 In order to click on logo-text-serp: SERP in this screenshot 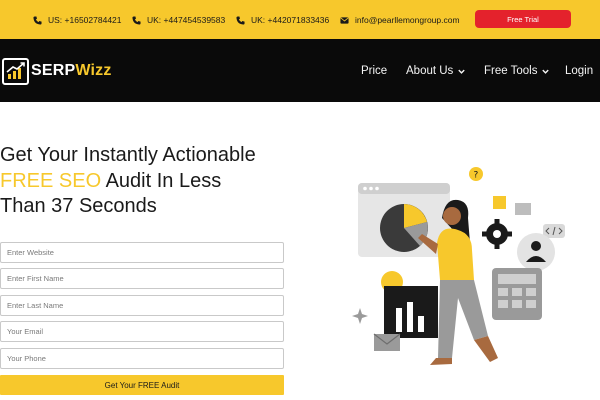, I will do `click(53, 70)`.